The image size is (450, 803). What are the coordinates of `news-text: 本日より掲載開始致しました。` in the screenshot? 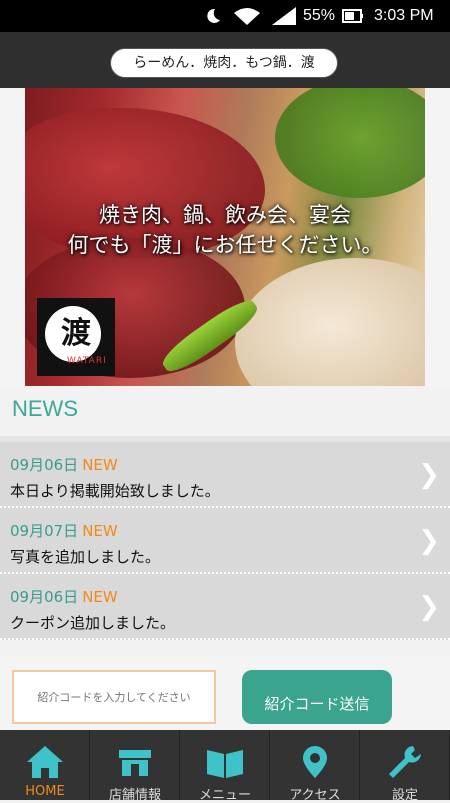 It's located at (115, 491).